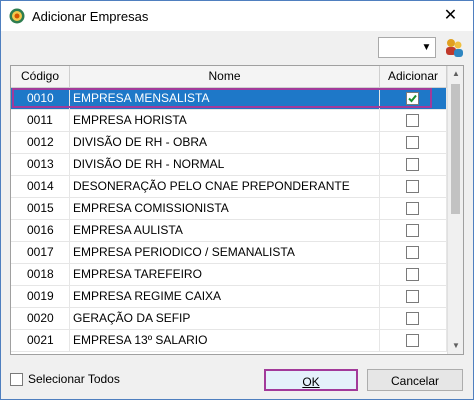 The width and height of the screenshot is (474, 400). Describe the element at coordinates (454, 48) in the screenshot. I see `users-icon` at that location.